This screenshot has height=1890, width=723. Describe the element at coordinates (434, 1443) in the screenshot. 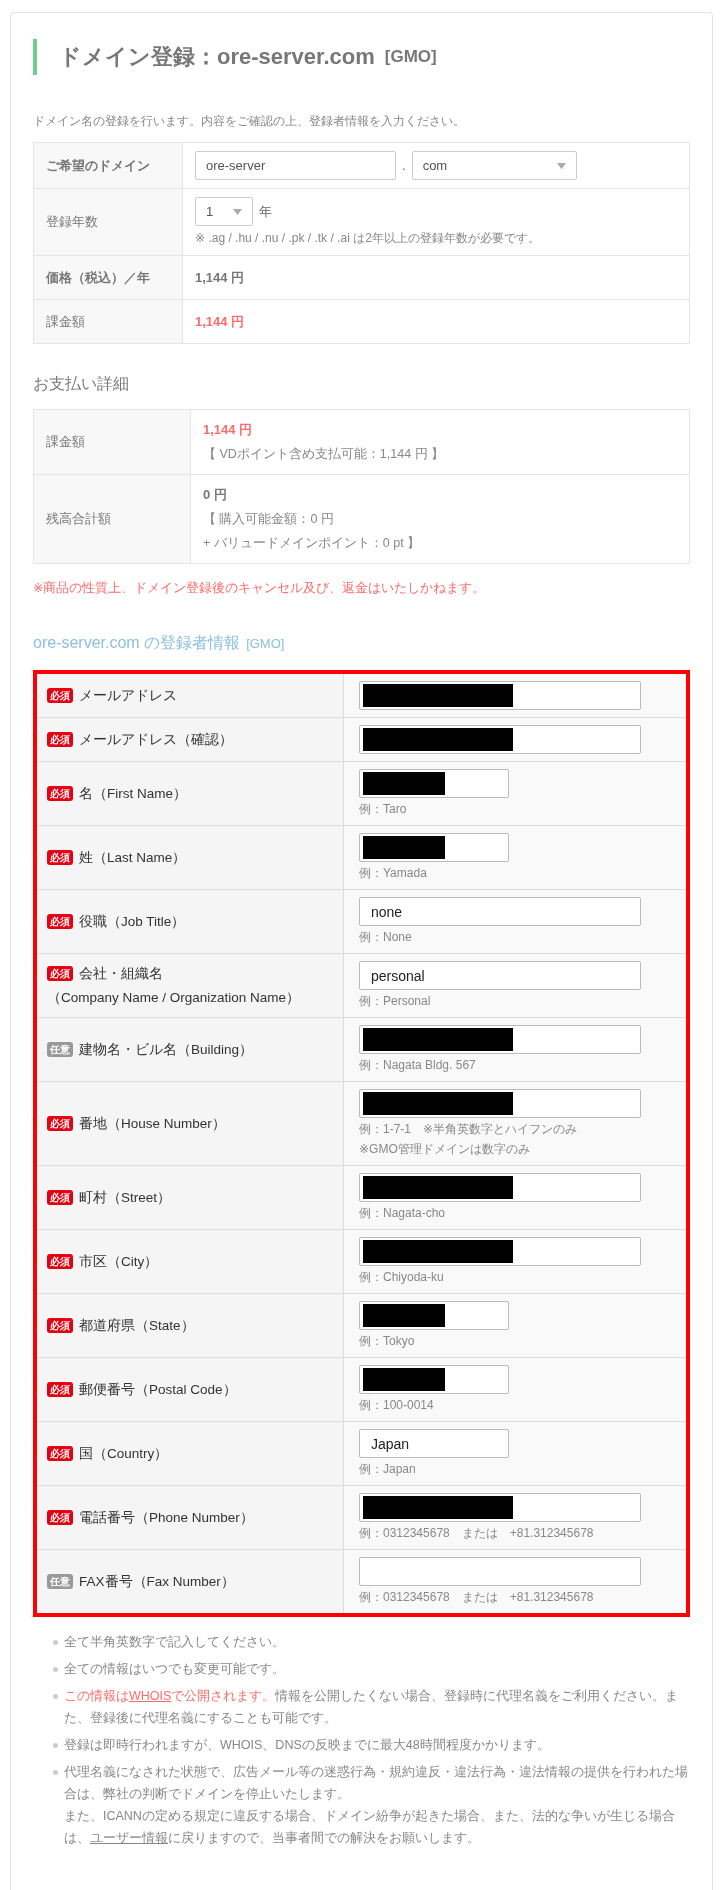

I see `text-input-field: Japan` at that location.